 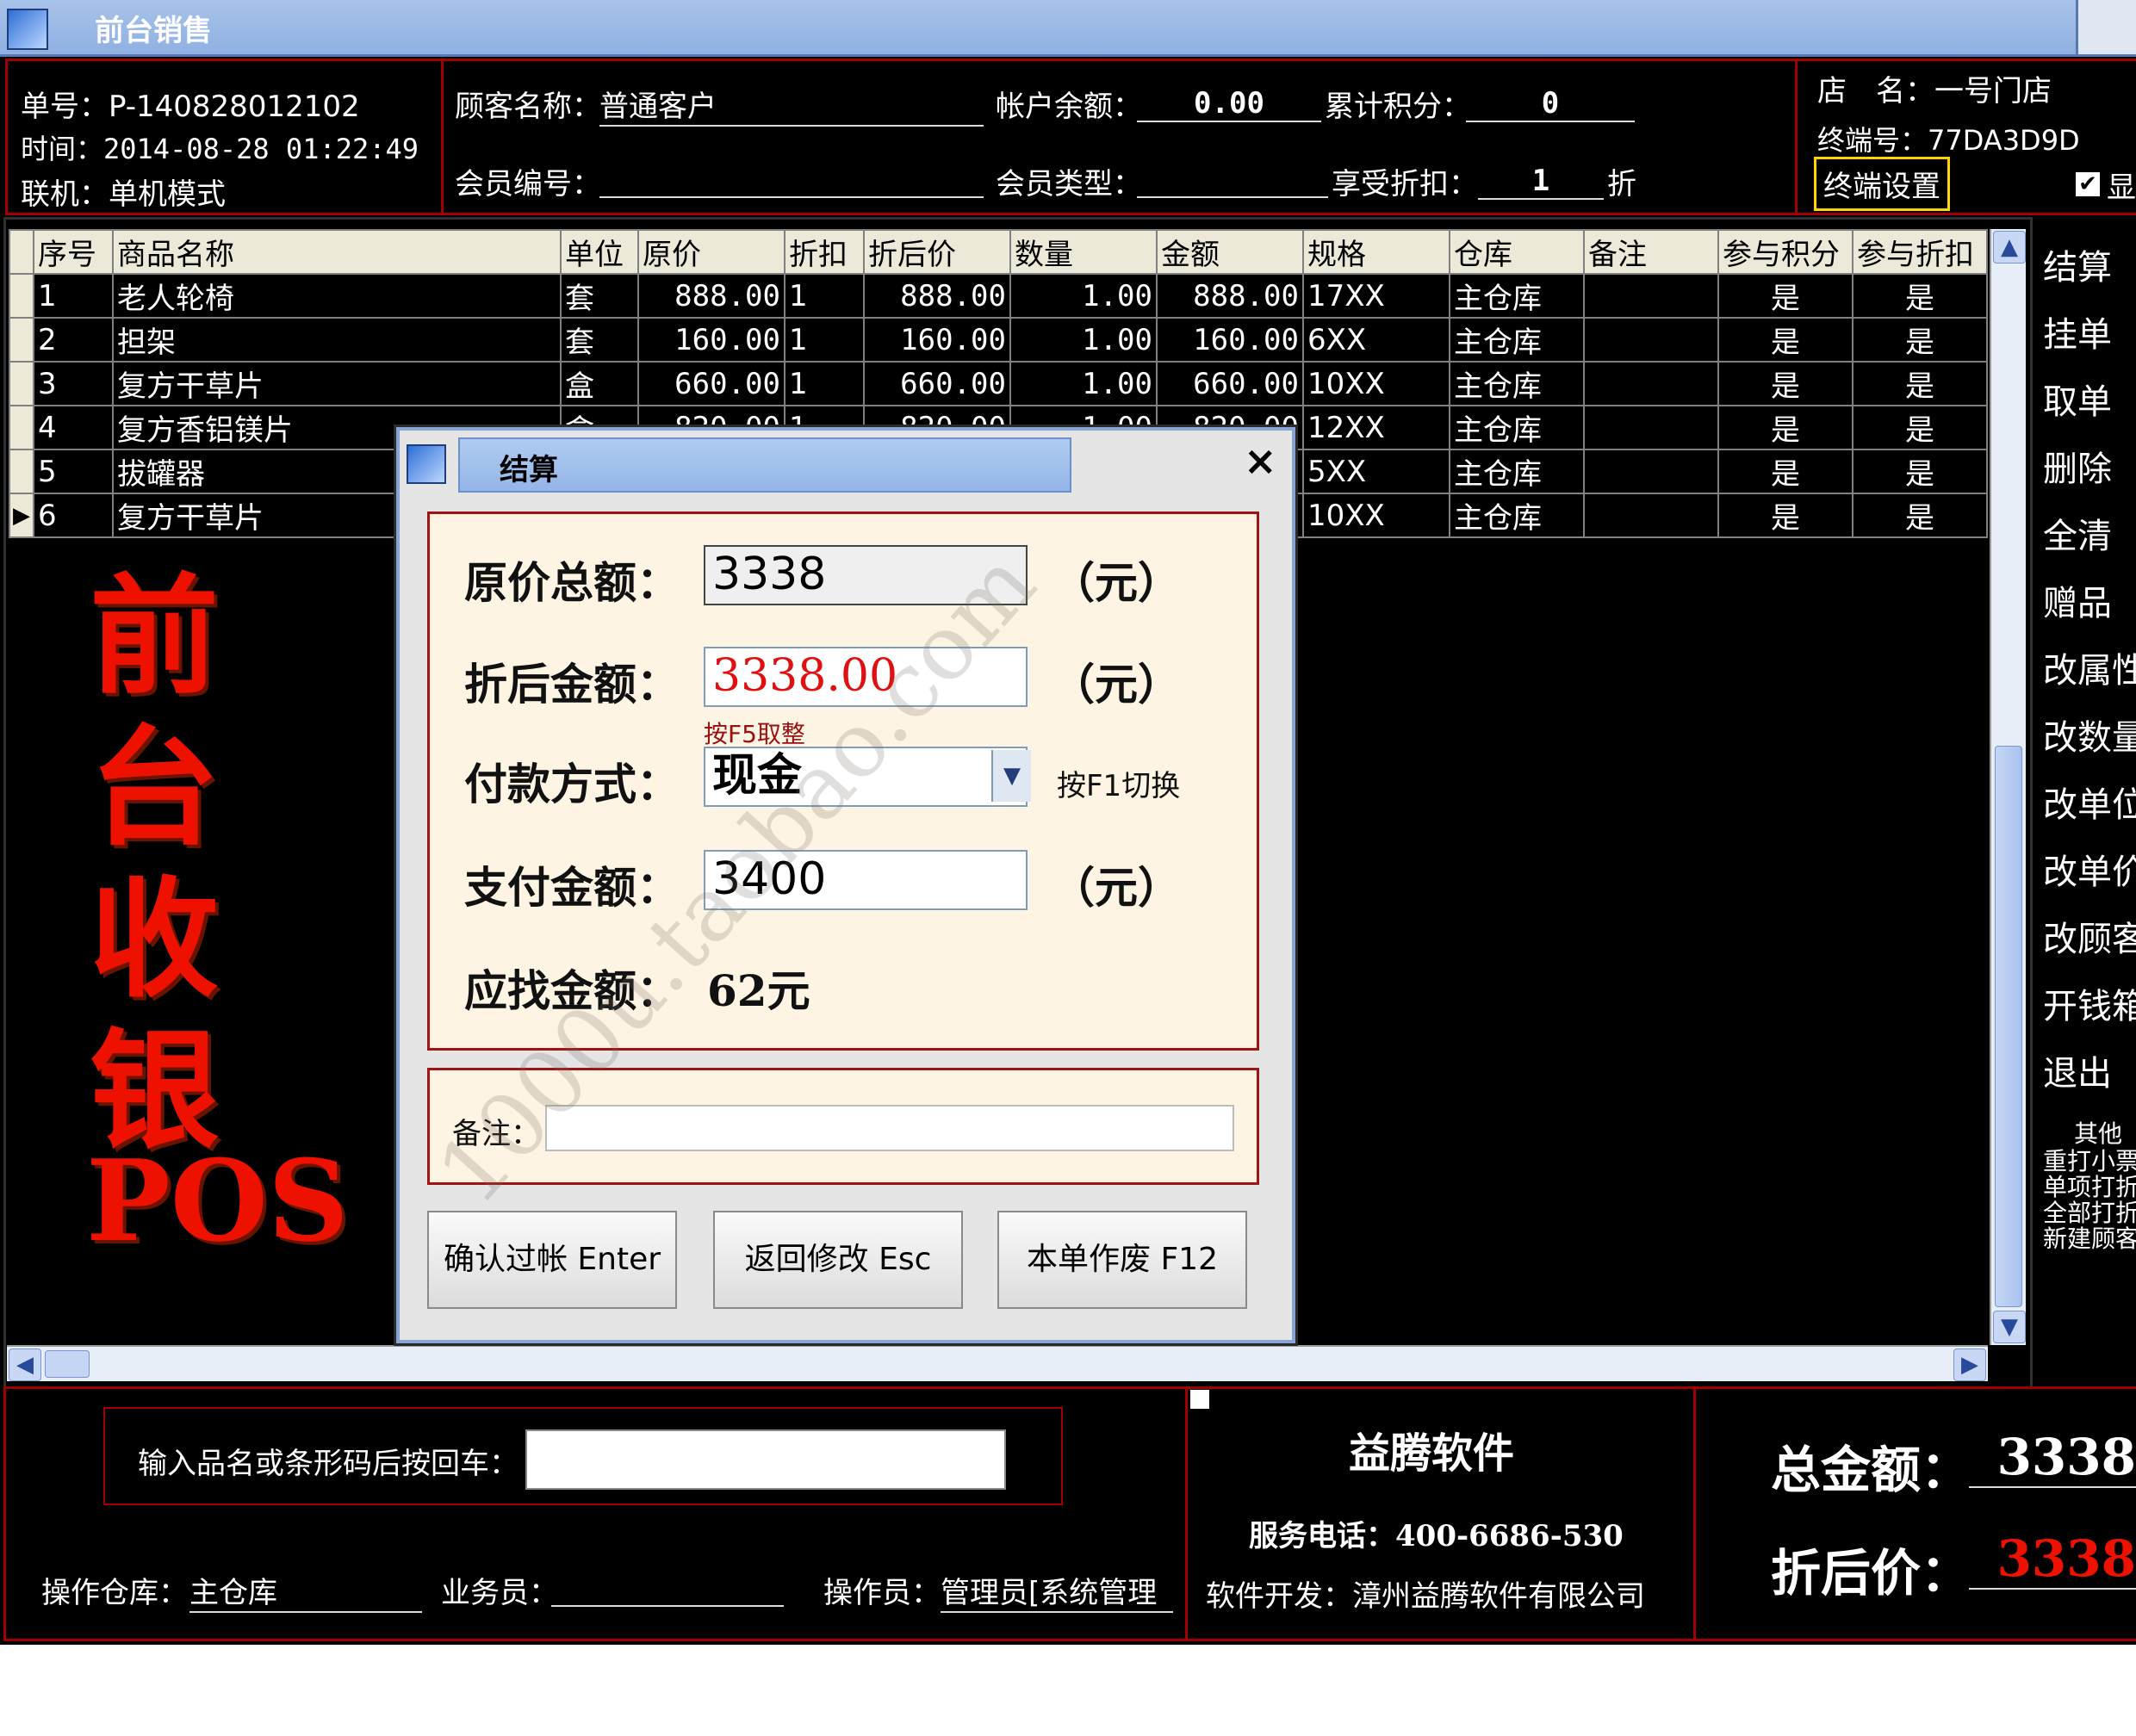 What do you see at coordinates (337, 340) in the screenshot?
I see `table-cell: 担架` at bounding box center [337, 340].